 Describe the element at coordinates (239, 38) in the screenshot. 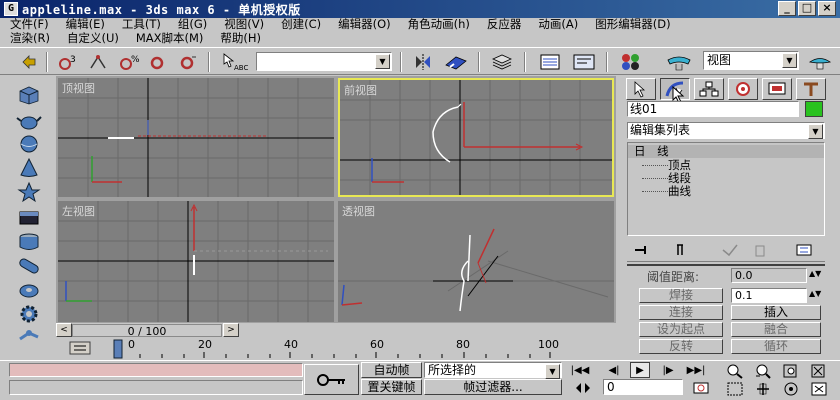

I see `menu-help: 帮助(H)` at that location.